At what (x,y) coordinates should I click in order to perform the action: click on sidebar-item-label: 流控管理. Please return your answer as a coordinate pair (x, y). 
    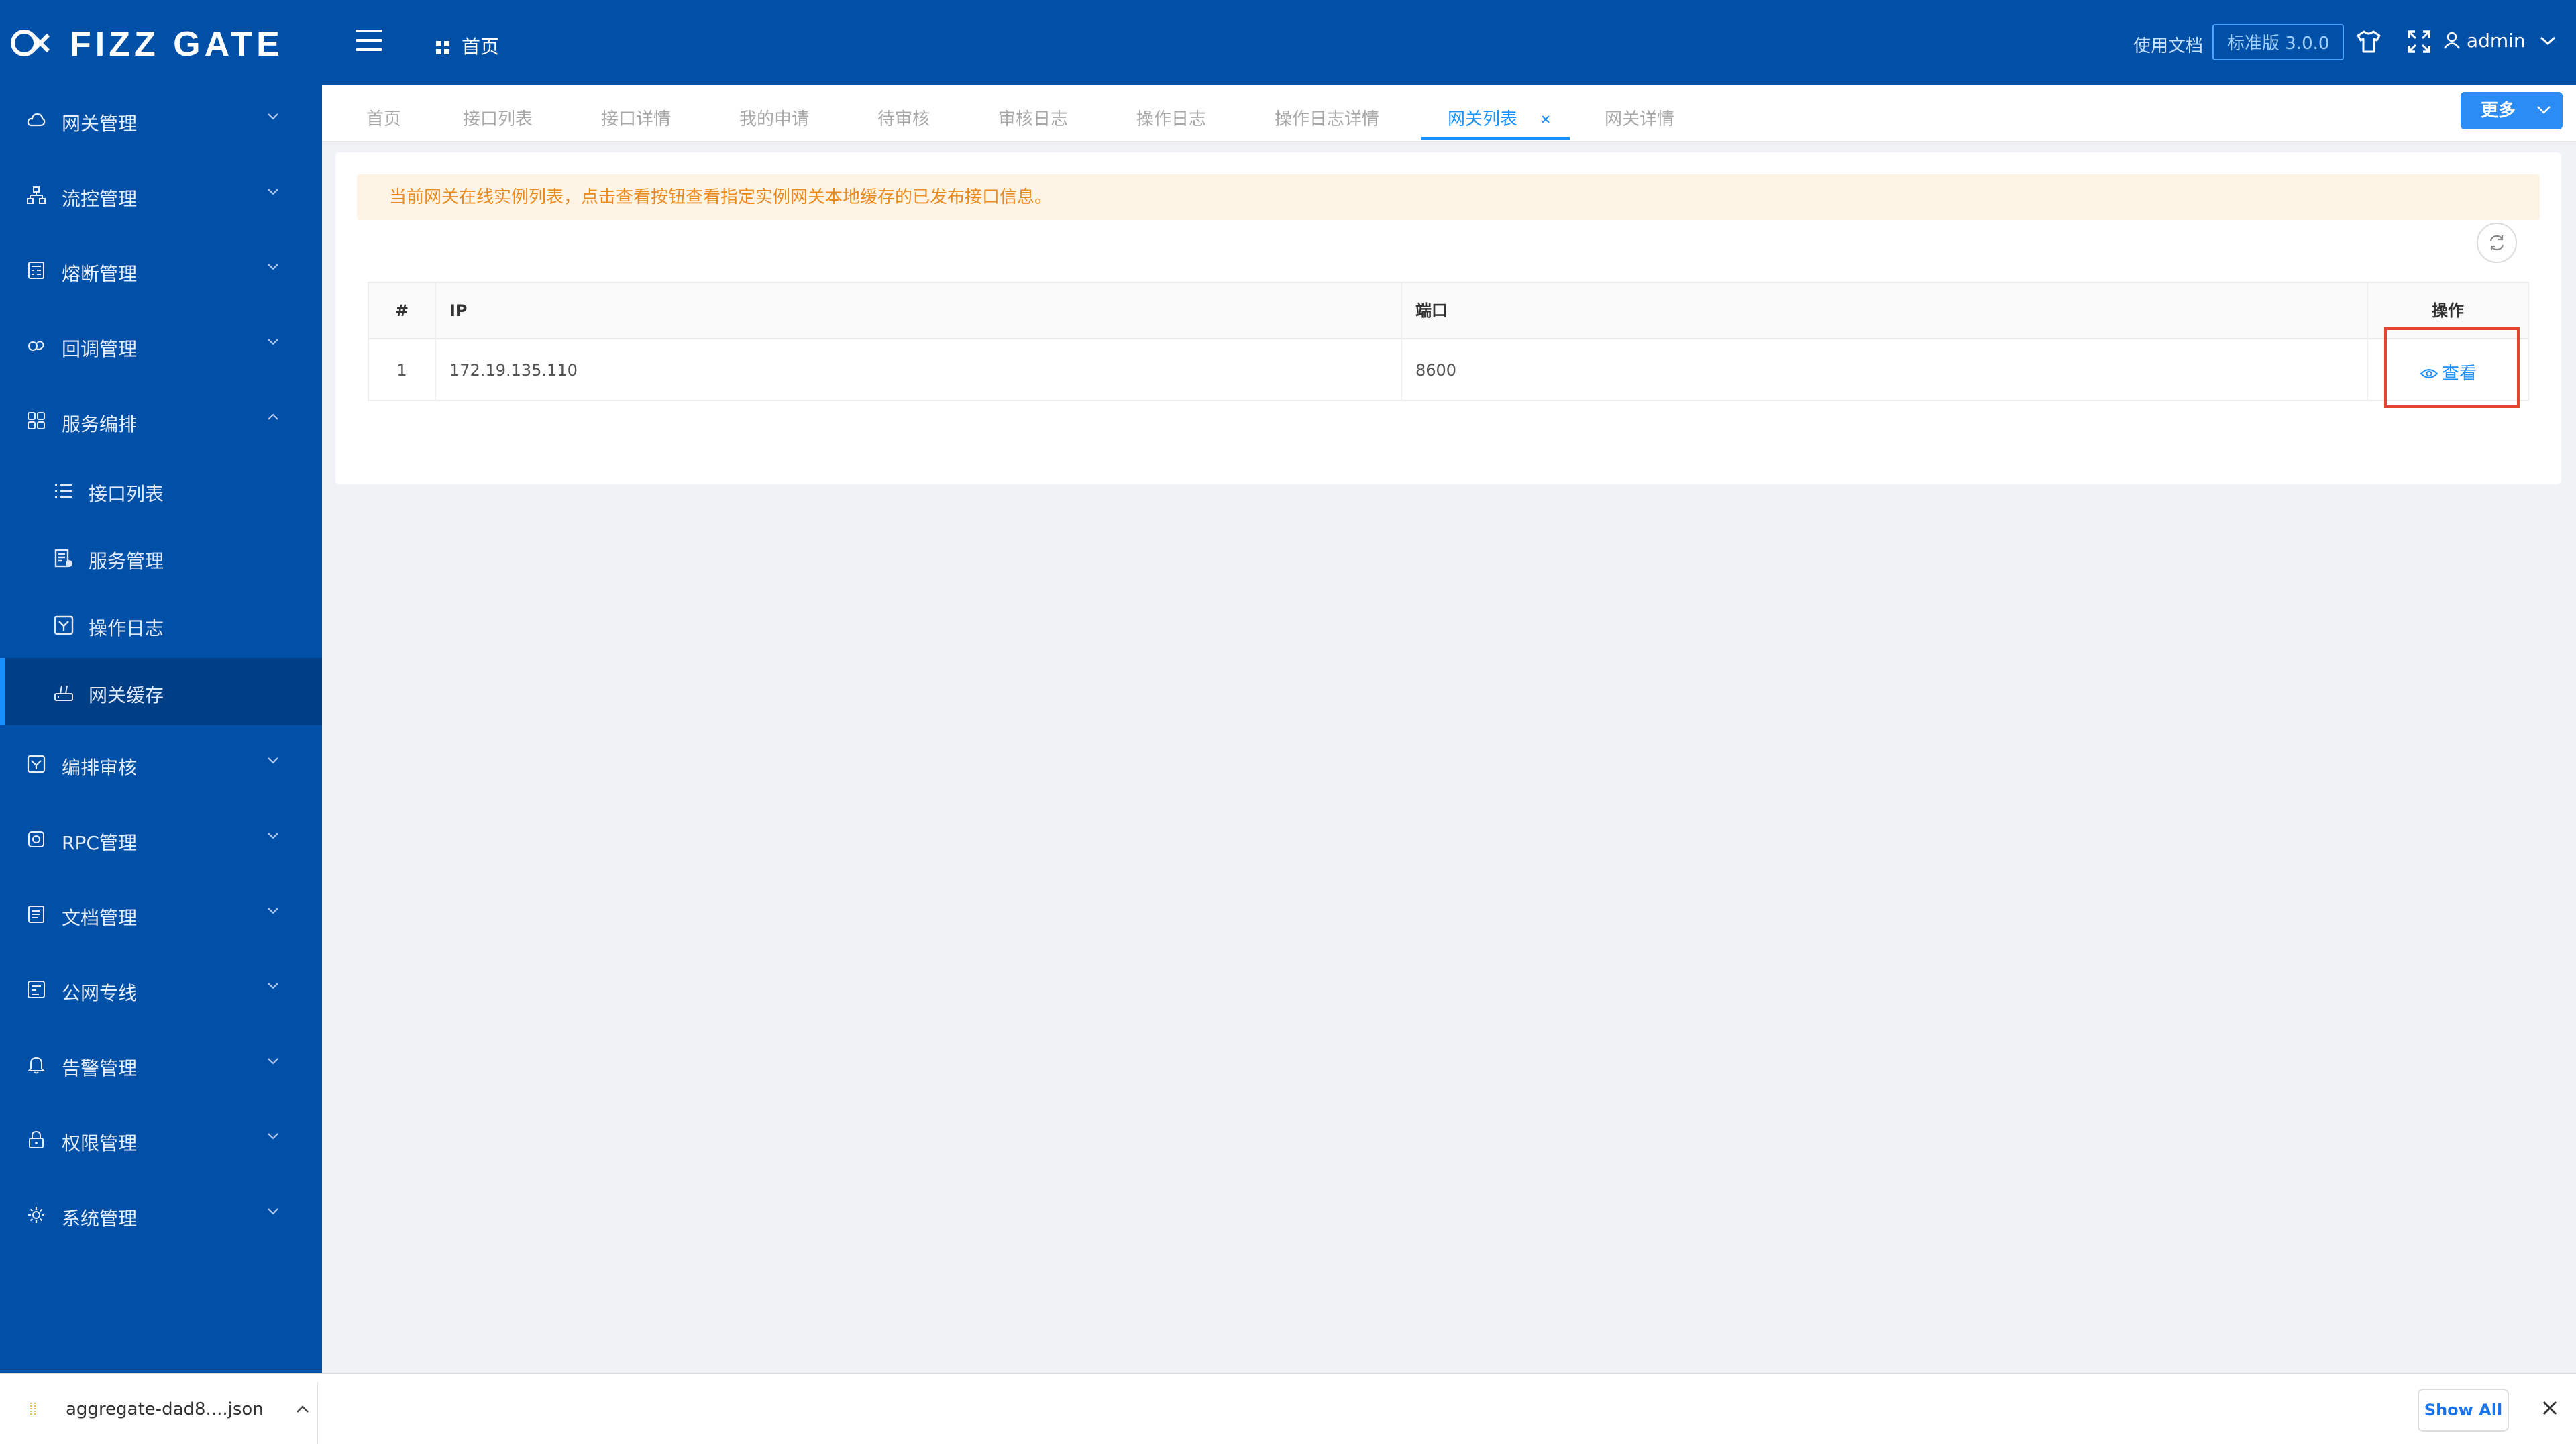
    Looking at the image, I should click on (100, 199).